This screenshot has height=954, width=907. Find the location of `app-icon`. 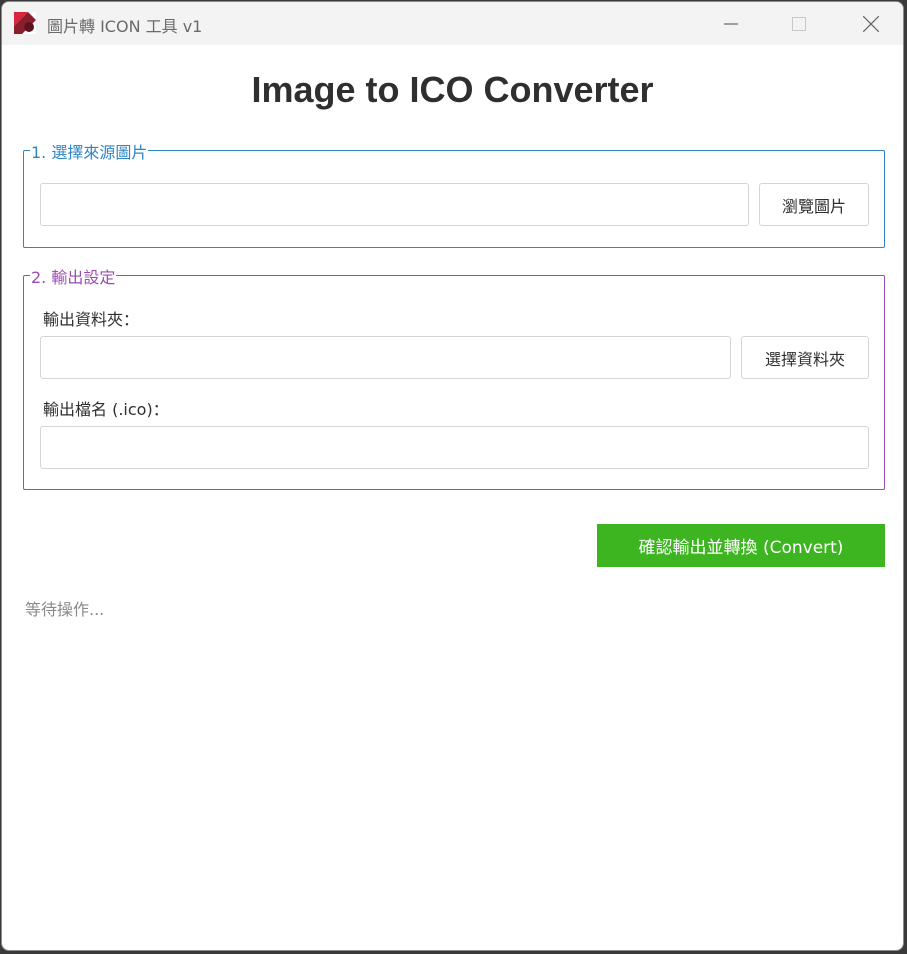

app-icon is located at coordinates (25, 23).